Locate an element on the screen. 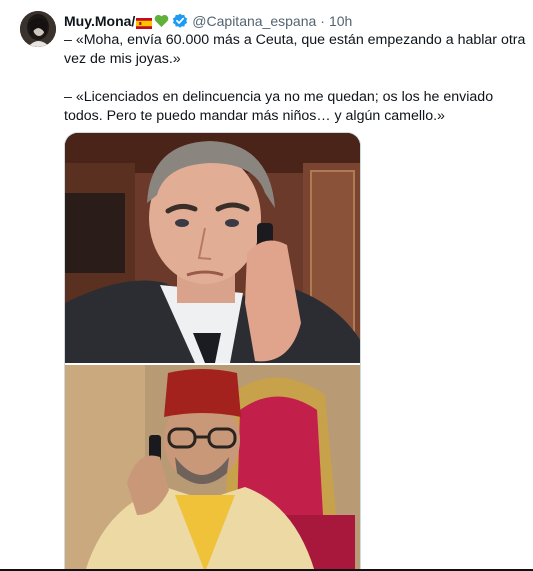 This screenshot has width=533, height=571. verified-badge-icon is located at coordinates (180, 21).